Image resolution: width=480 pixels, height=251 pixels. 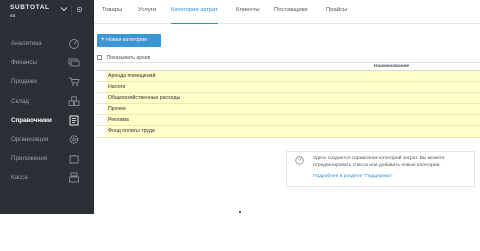 What do you see at coordinates (291, 12) in the screenshot?
I see `tab-suppliers: Поставщики` at bounding box center [291, 12].